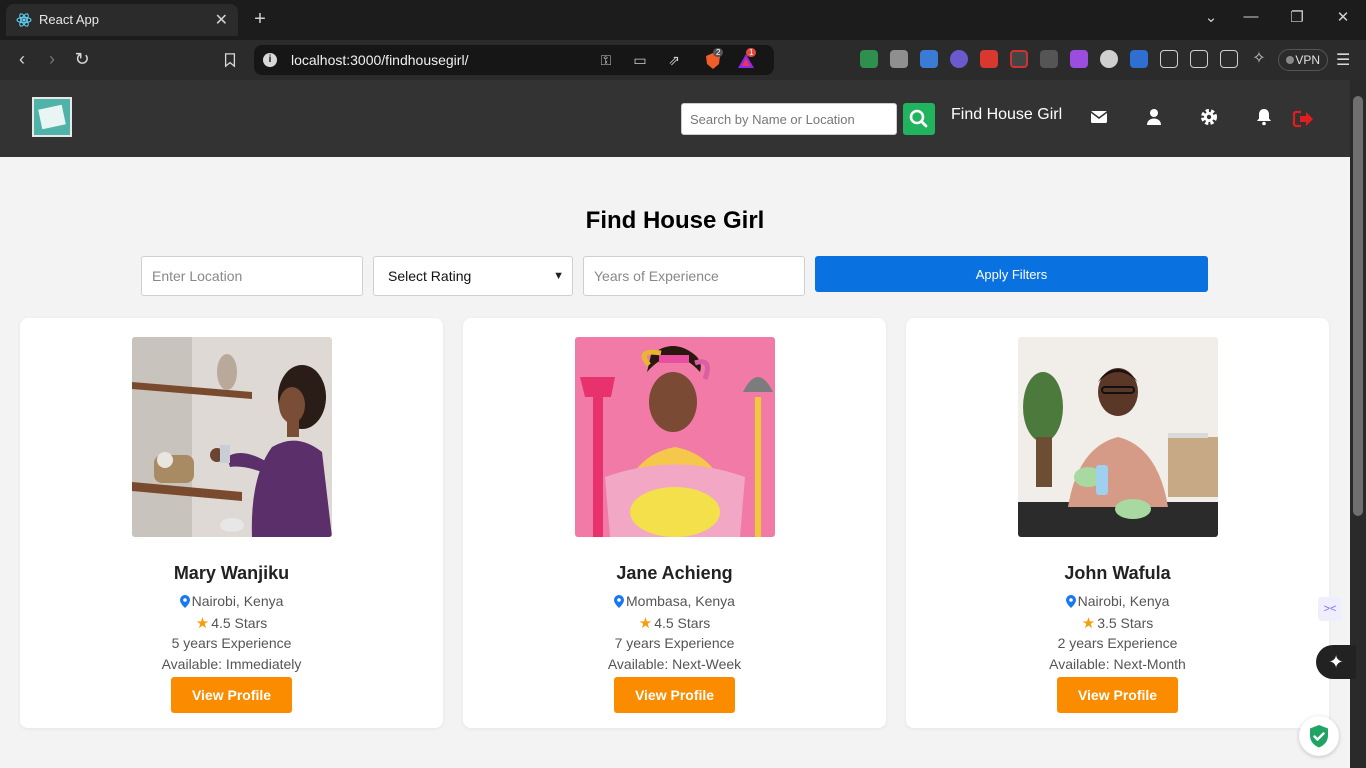 The image size is (1366, 768). I want to click on profile-availability: Available: Next-Month, so click(1117, 664).